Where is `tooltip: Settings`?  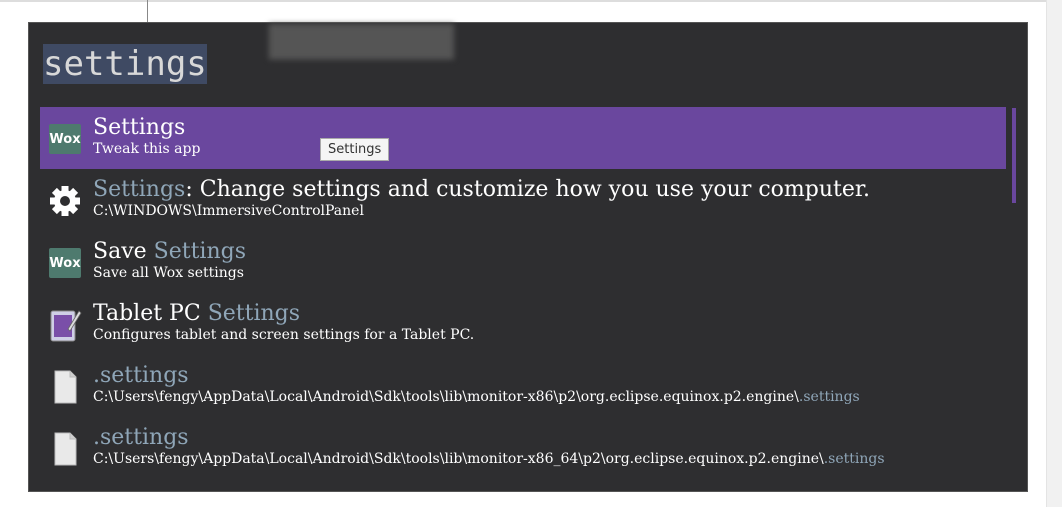
tooltip: Settings is located at coordinates (355, 149).